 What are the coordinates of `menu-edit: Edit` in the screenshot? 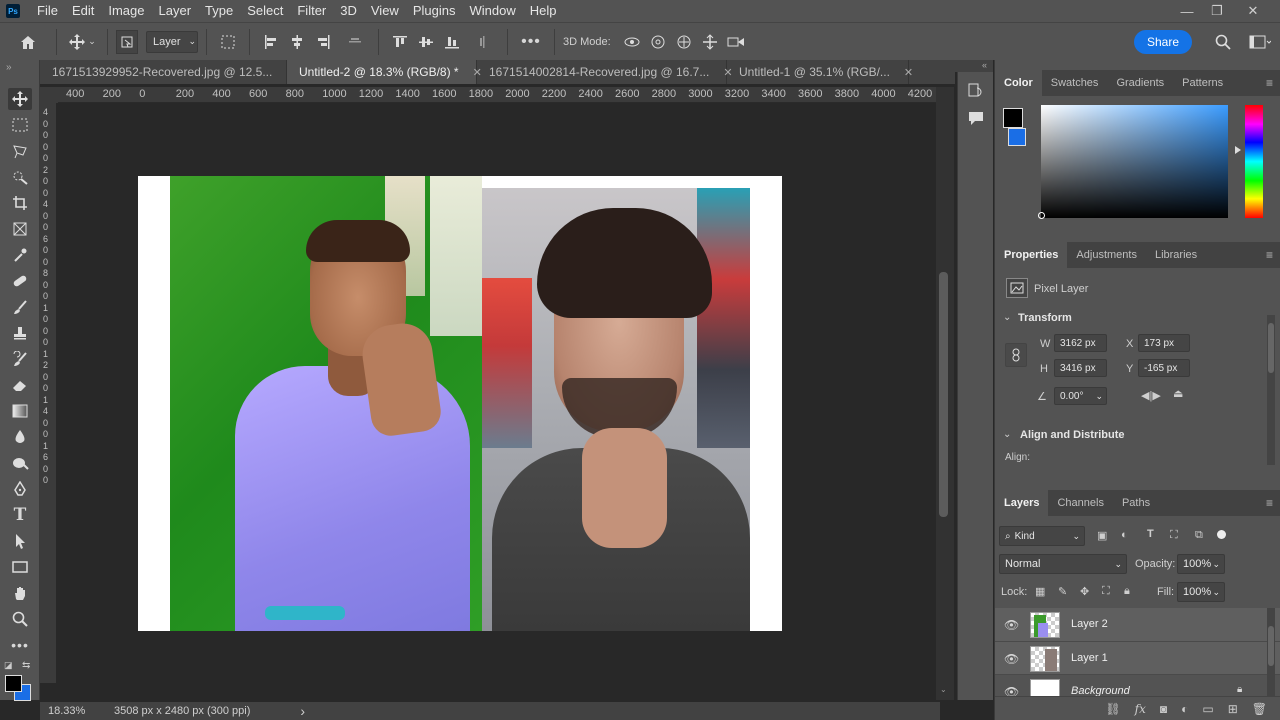 It's located at (83, 11).